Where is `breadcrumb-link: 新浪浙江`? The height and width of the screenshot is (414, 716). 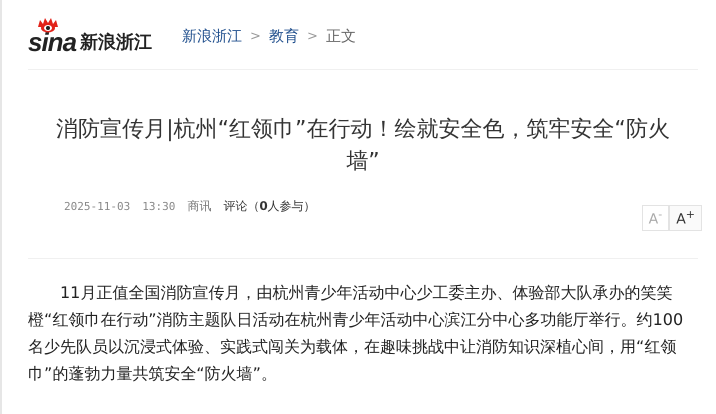
breadcrumb-link: 新浪浙江 is located at coordinates (212, 36).